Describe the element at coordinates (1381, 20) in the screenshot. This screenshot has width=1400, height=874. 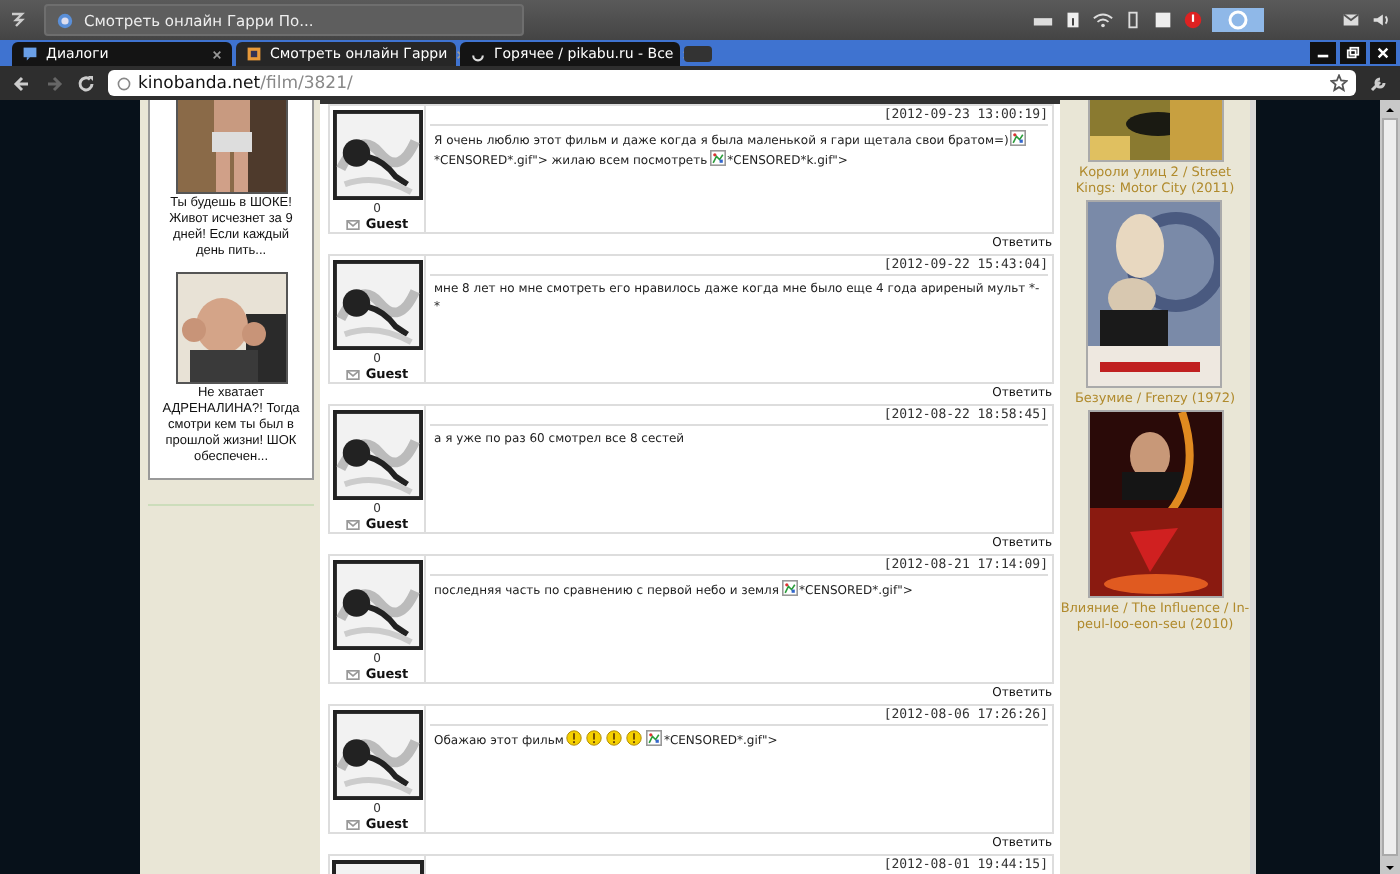
I see `speaker-icon` at that location.